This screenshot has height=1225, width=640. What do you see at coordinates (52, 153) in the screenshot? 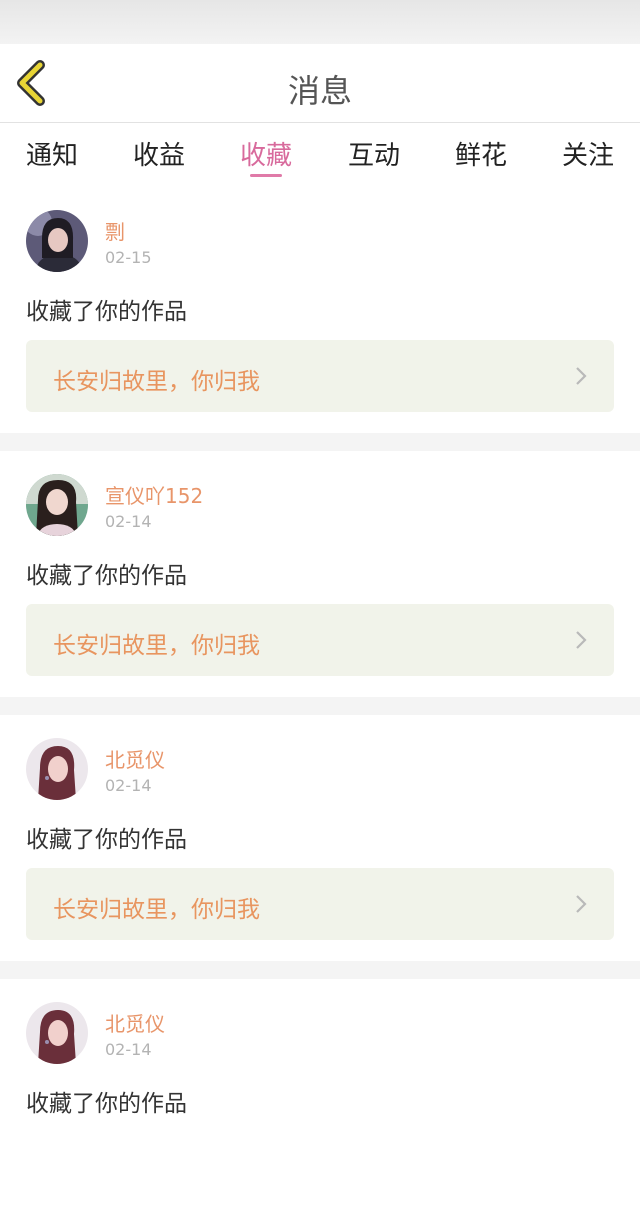
I see `tab-notifications: 通知` at bounding box center [52, 153].